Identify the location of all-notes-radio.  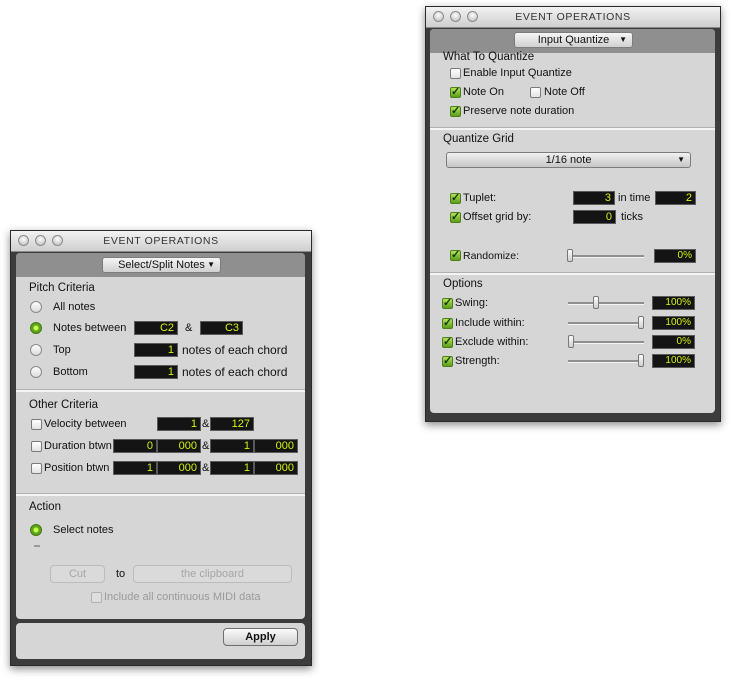
(36, 307).